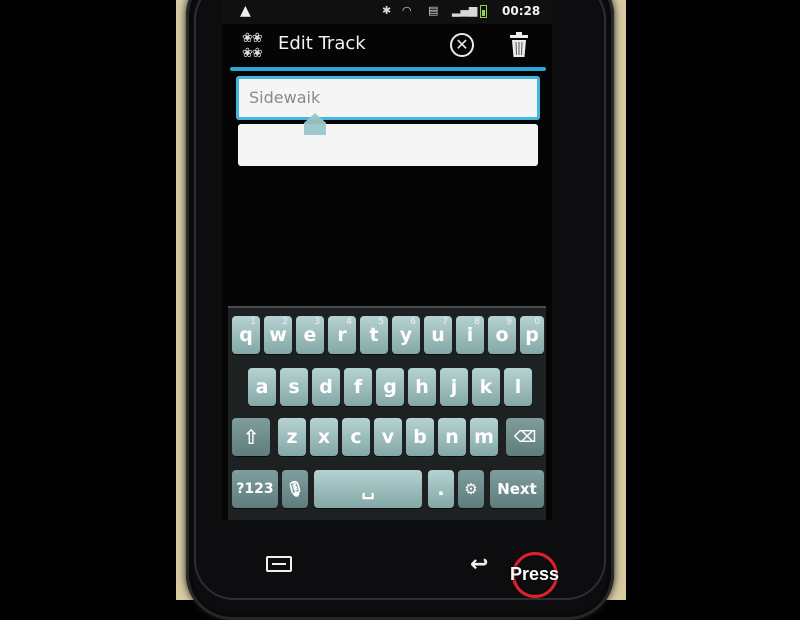 The image size is (800, 620). I want to click on key-c: c, so click(356, 437).